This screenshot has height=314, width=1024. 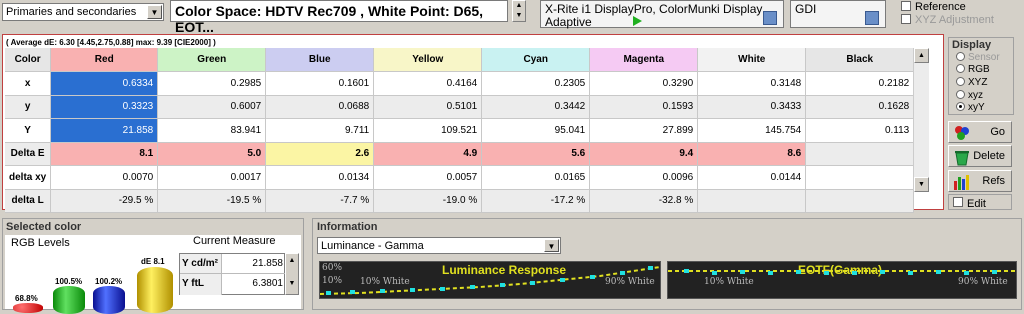 I want to click on radio-xyz-upper: XYZ, so click(x=971, y=82).